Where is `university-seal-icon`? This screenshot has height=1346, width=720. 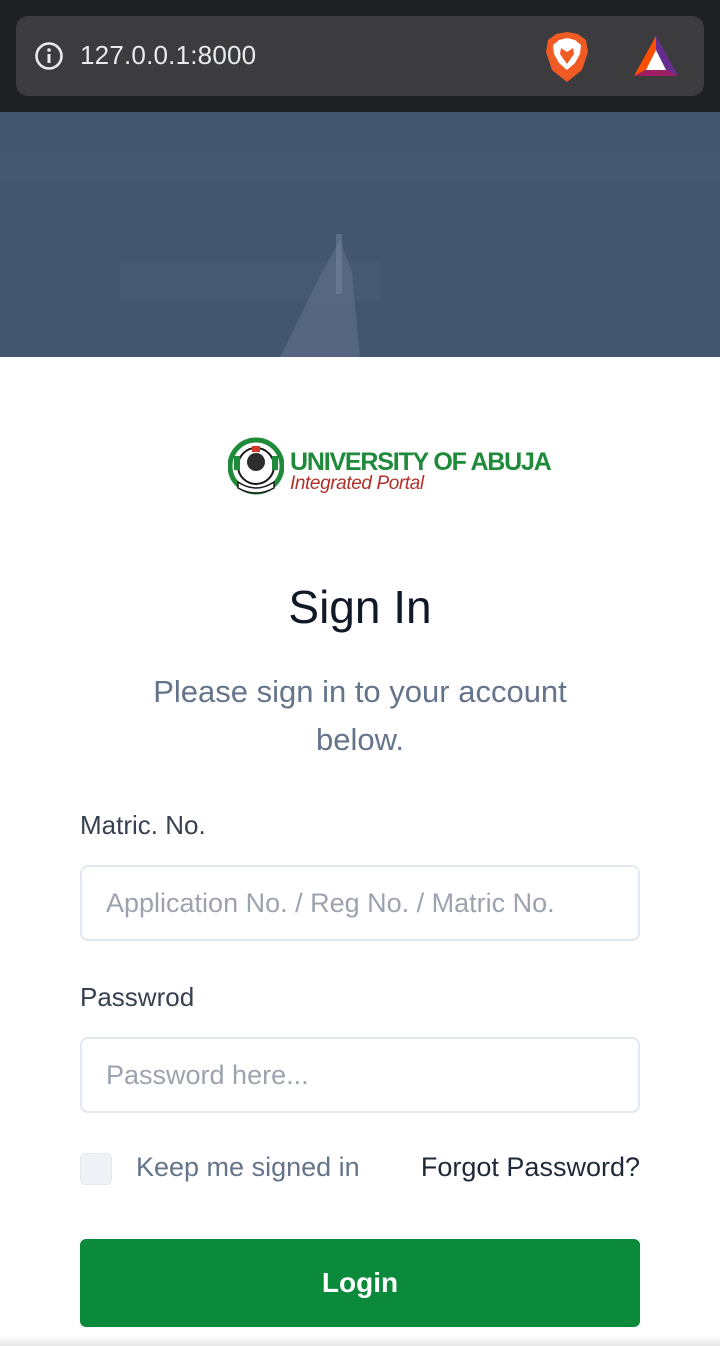
university-seal-icon is located at coordinates (256, 466).